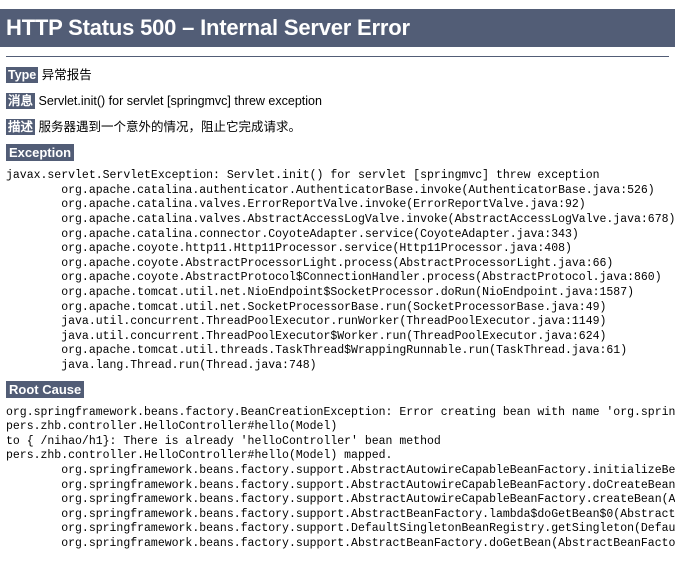  Describe the element at coordinates (45, 389) in the screenshot. I see `root-cause-heading-label: Root Cause` at that location.